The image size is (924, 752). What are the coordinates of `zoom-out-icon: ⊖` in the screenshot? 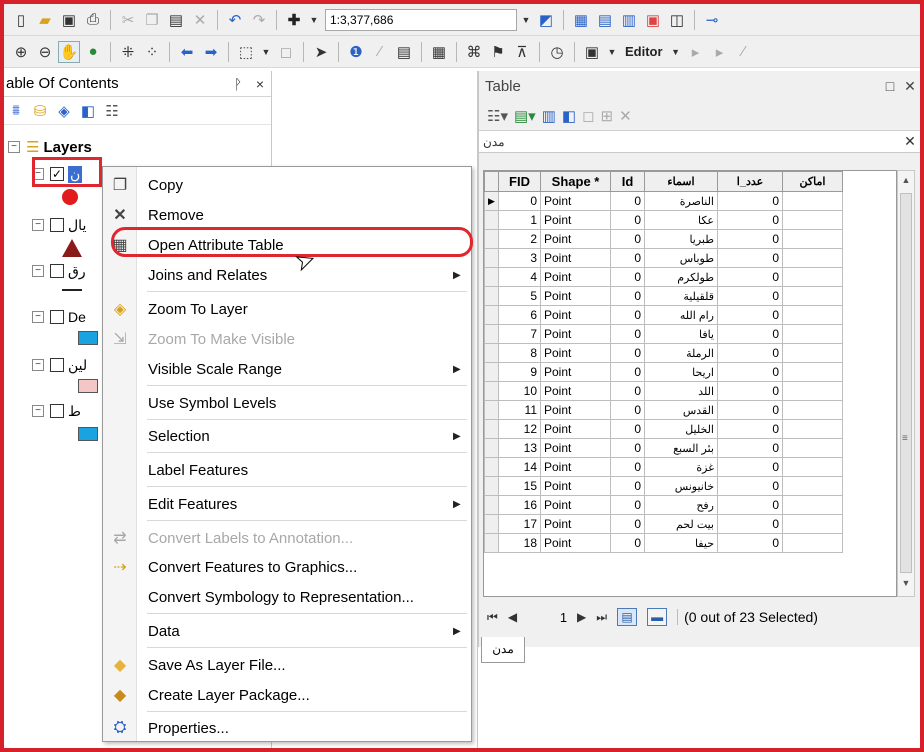 It's located at (45, 52).